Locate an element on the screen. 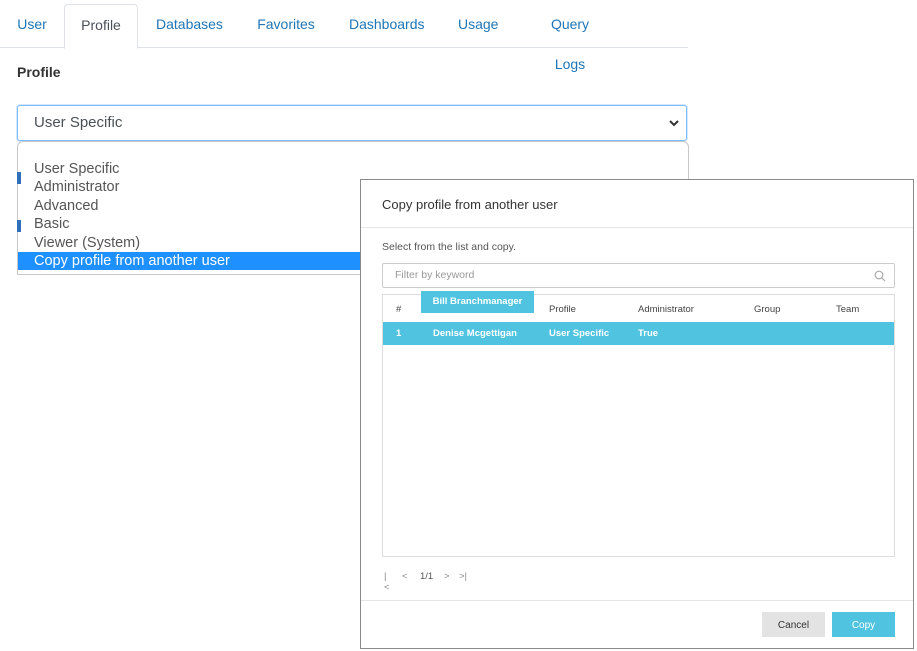  column-header-number: # is located at coordinates (398, 309).